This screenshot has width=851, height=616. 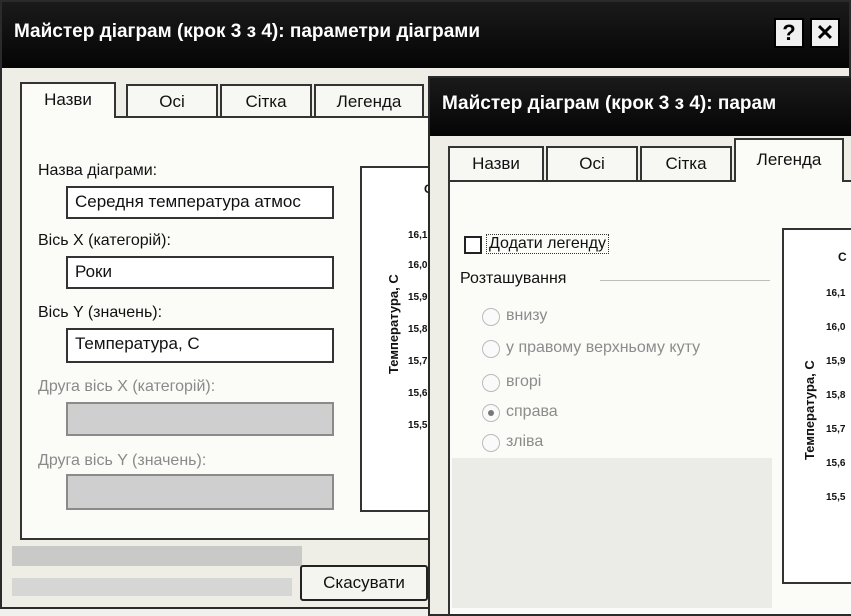 I want to click on group-separator, so click(x=685, y=280).